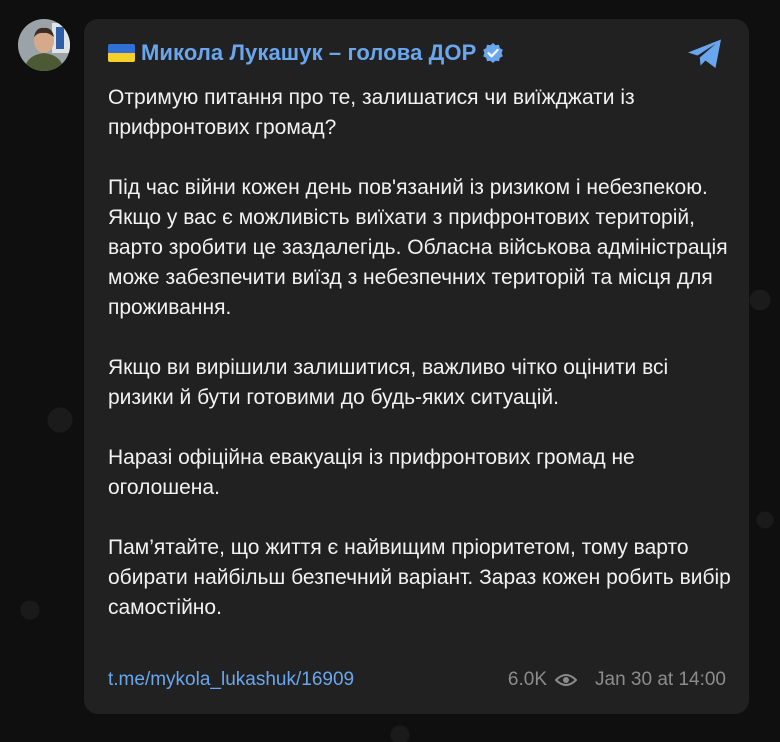  What do you see at coordinates (493, 53) in the screenshot?
I see `verified-badge-icon` at bounding box center [493, 53].